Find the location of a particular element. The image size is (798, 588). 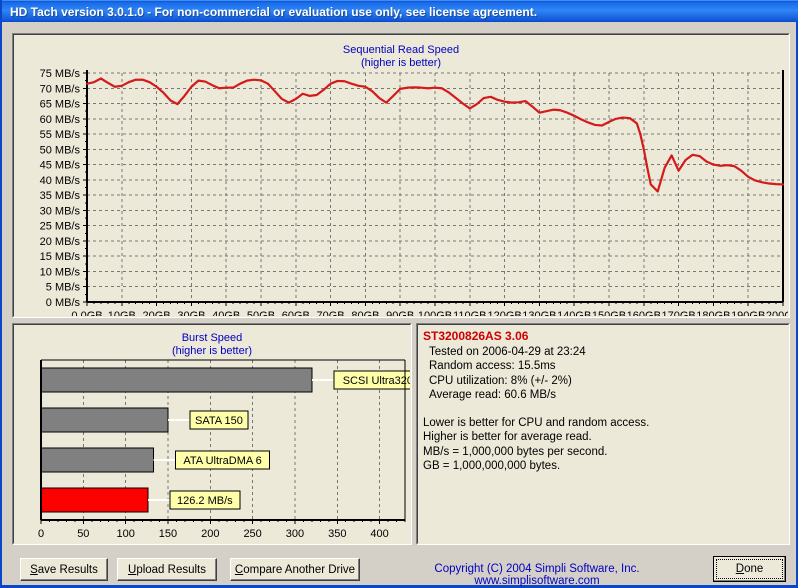

svg-text: SCSI Ultra320 is located at coordinates (377, 381).